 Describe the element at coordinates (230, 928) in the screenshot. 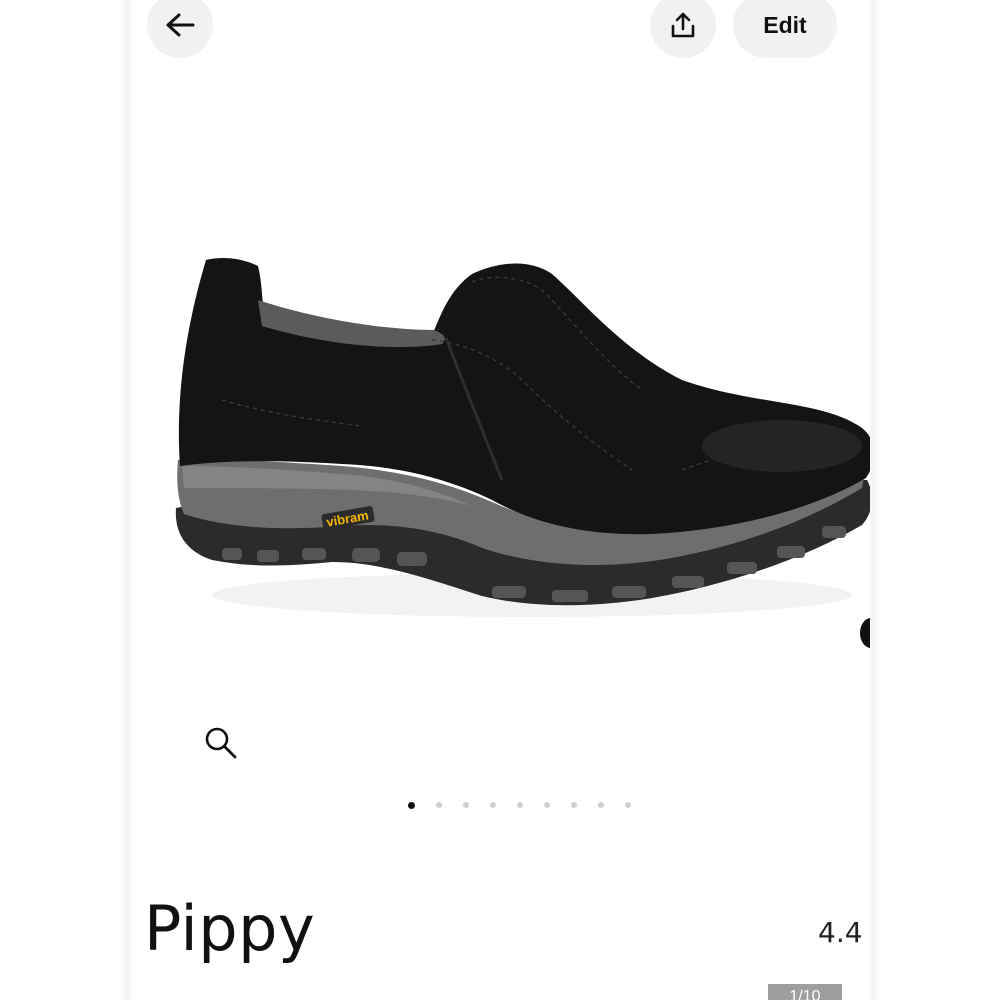

I see `product-title: Pippy` at that location.